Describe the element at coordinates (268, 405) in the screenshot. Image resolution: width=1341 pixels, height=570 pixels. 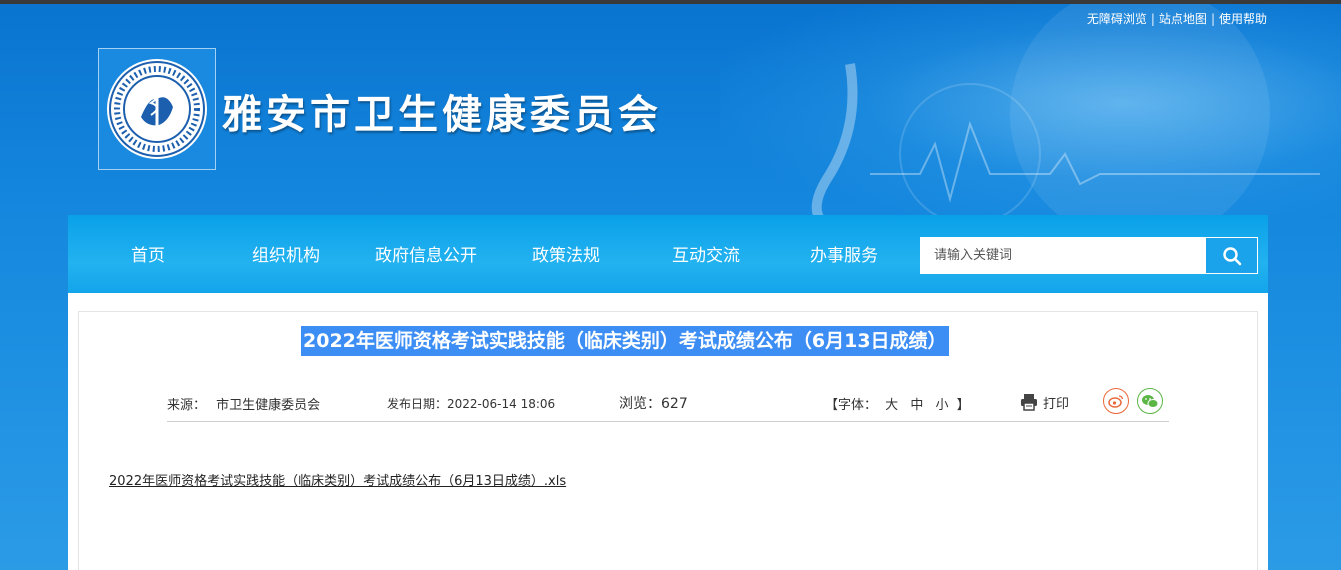
I see `source-value: 市卫生健康委员会` at that location.